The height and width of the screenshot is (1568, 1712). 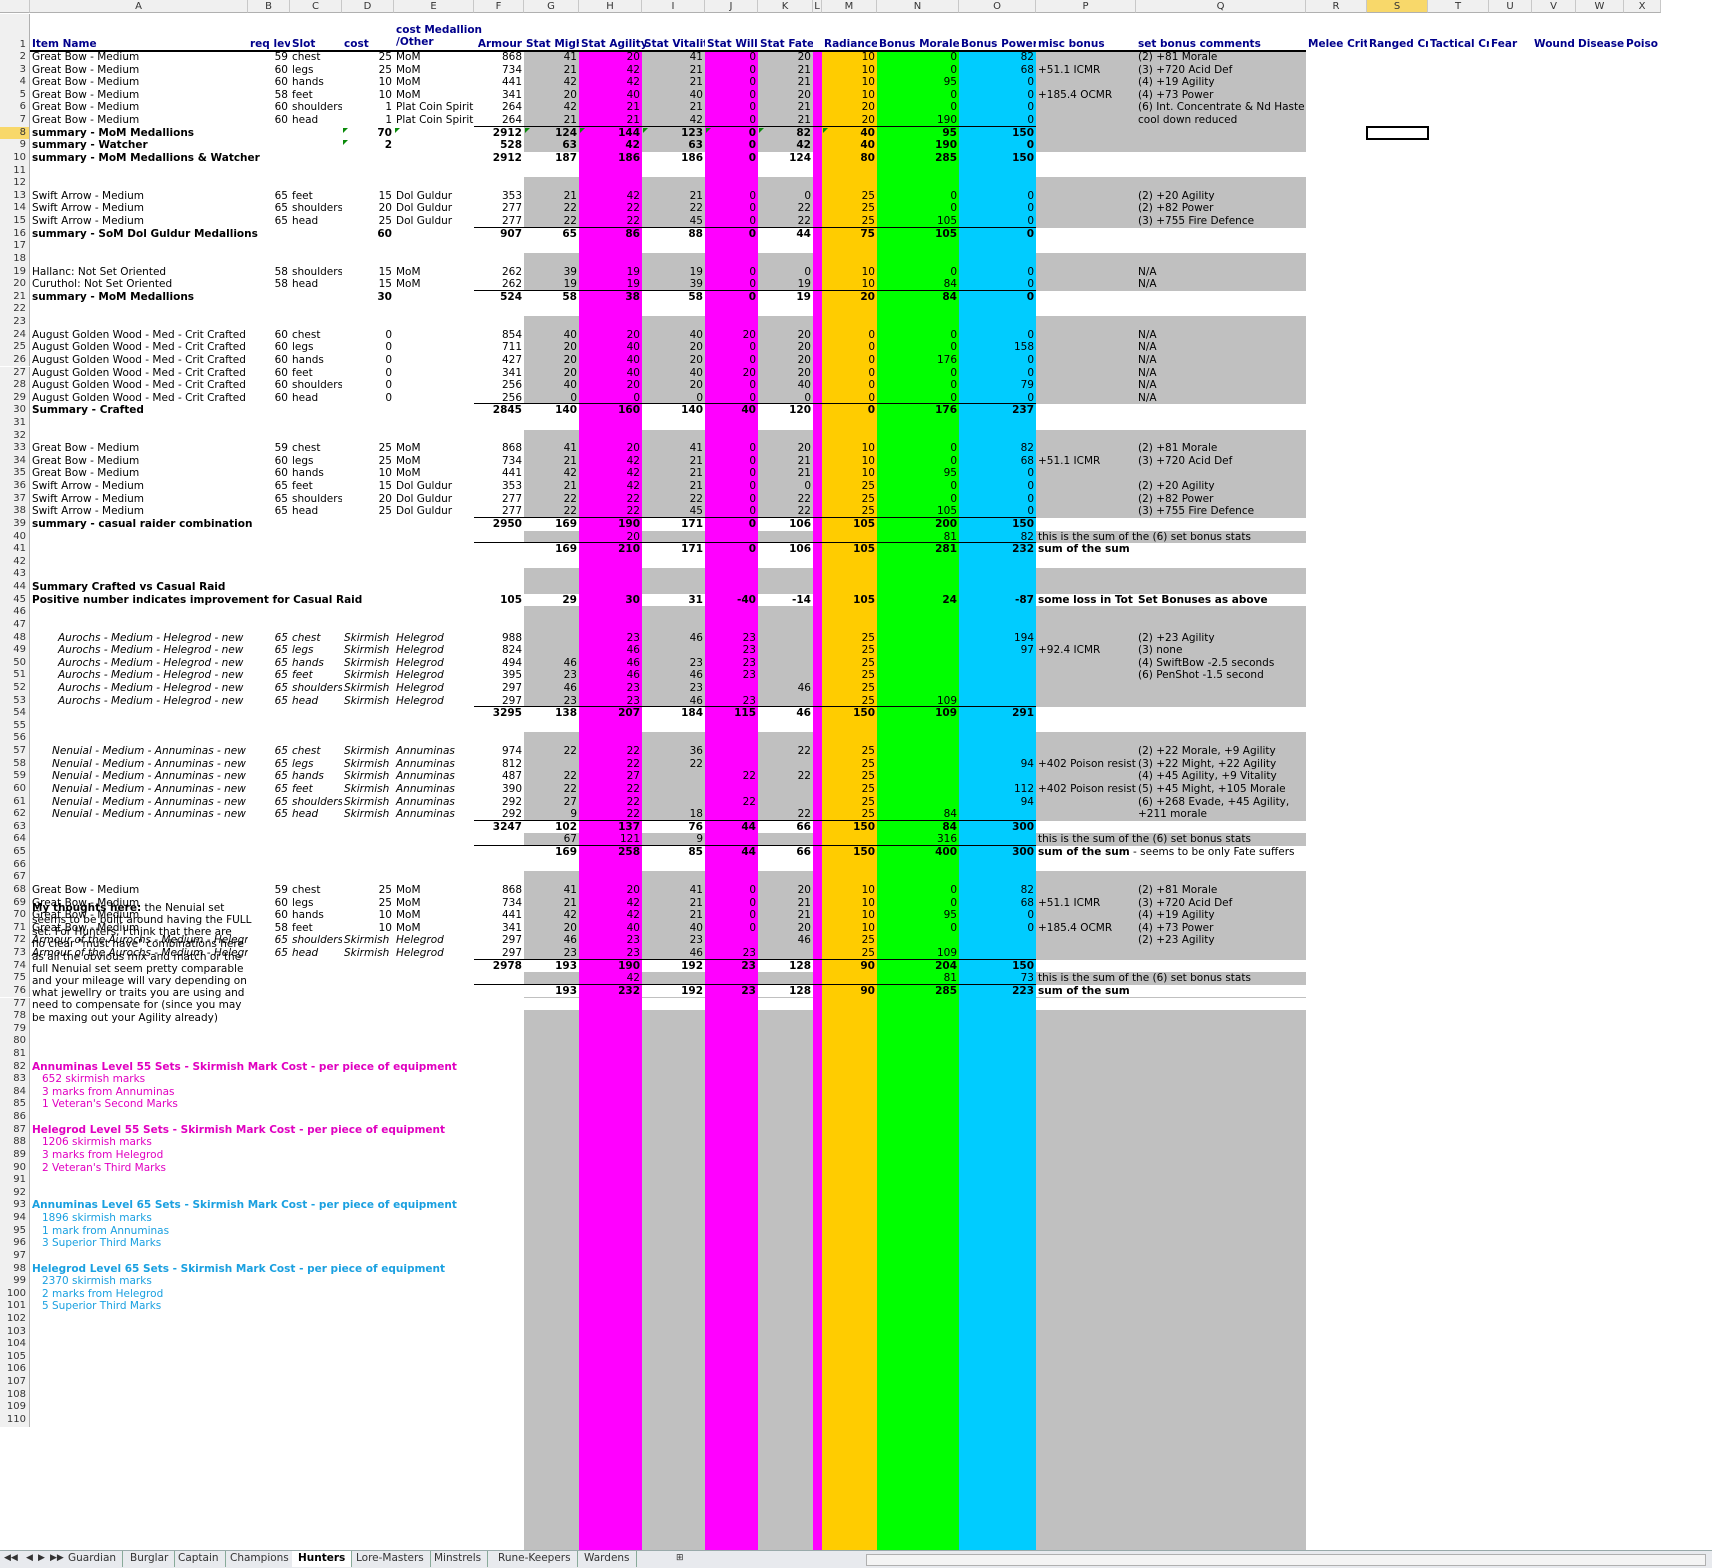 What do you see at coordinates (1223, 675) in the screenshot?
I see `cell-q51: (6) PenShot -1.5 second` at bounding box center [1223, 675].